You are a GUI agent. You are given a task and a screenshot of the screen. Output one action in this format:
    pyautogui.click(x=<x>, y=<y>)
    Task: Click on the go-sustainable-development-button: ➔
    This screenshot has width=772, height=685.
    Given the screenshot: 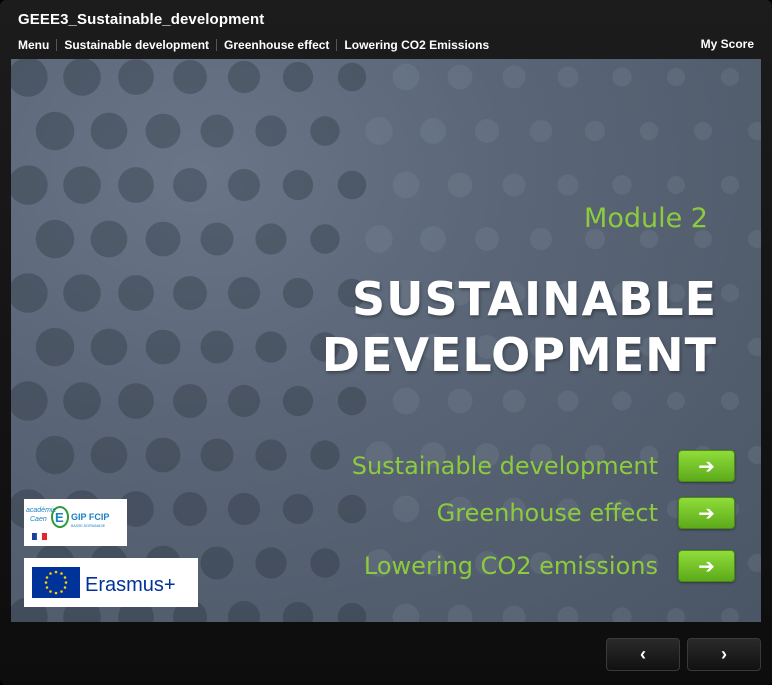 What is the action you would take?
    pyautogui.click(x=706, y=466)
    